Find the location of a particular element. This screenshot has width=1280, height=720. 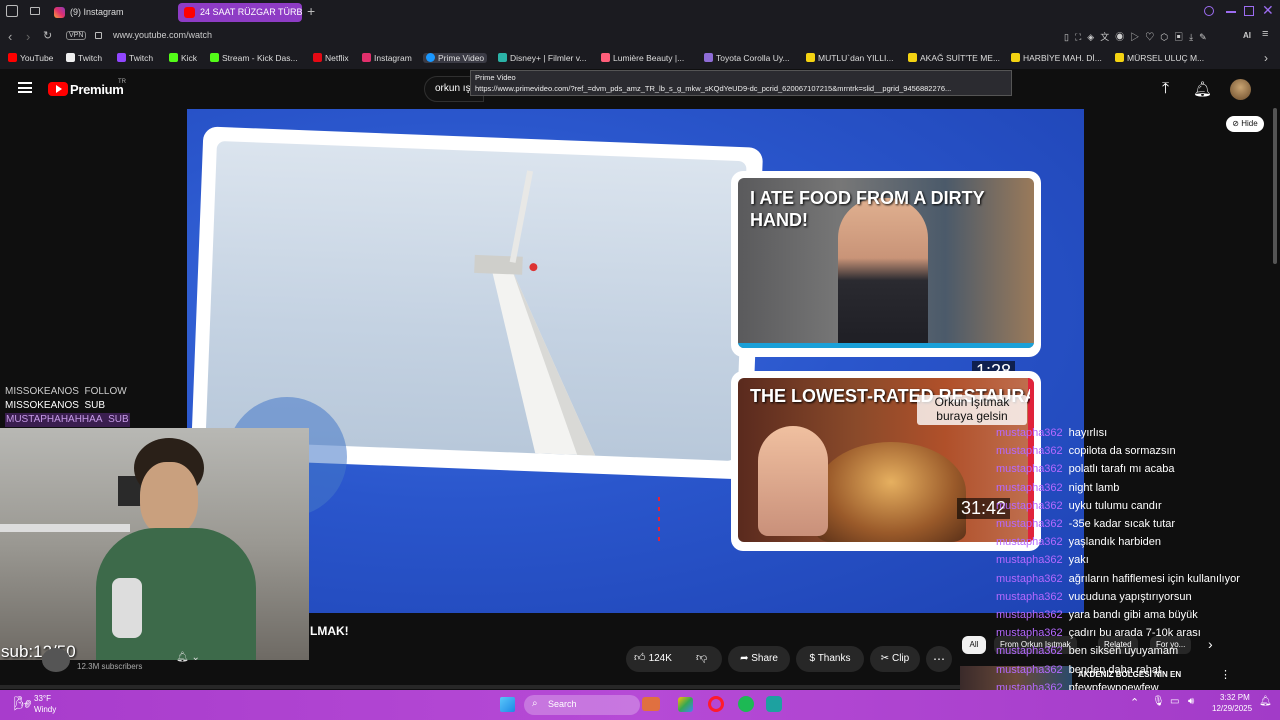

region-code: TR is located at coordinates (122, 82).